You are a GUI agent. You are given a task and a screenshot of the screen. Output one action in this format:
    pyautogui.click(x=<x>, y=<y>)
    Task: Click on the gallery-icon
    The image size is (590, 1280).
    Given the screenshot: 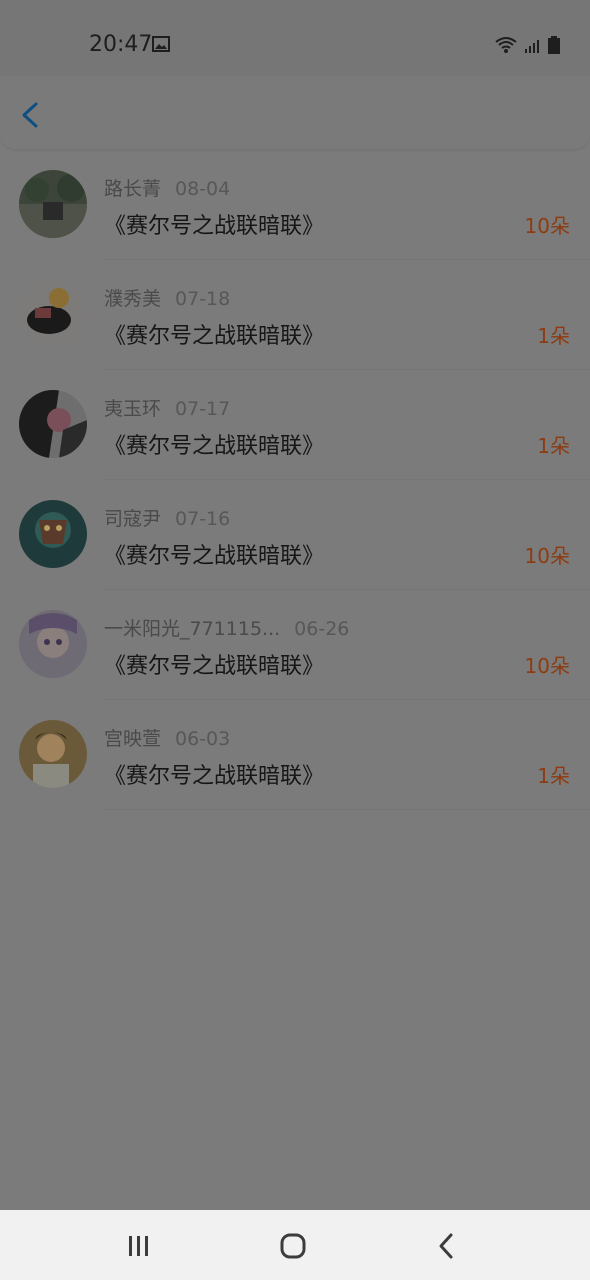 What is the action you would take?
    pyautogui.click(x=161, y=44)
    